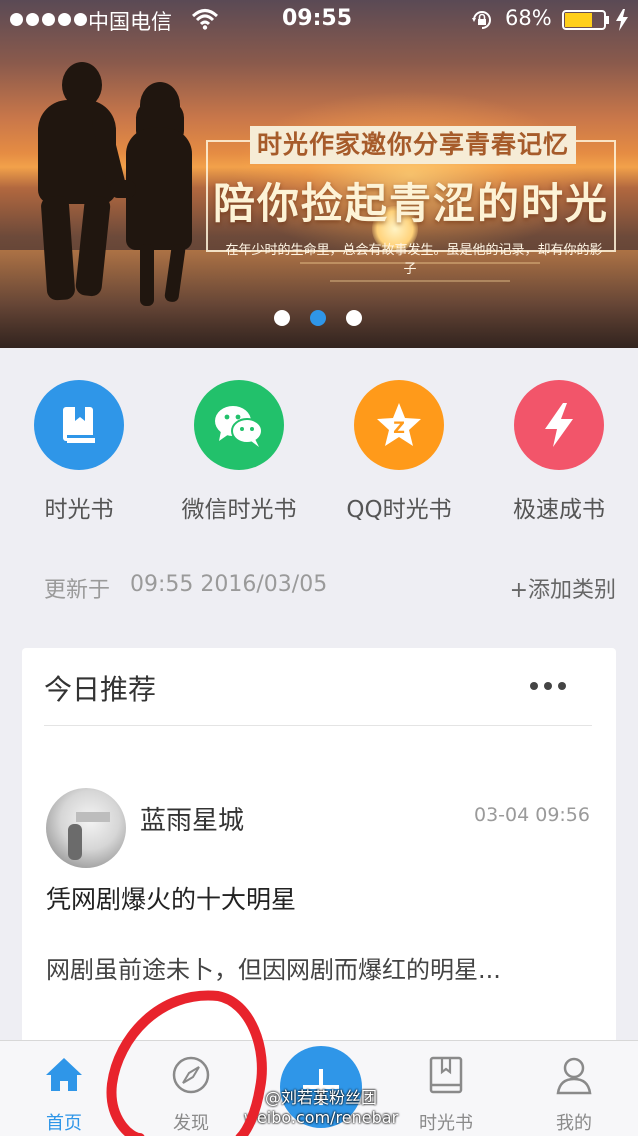  Describe the element at coordinates (171, 898) in the screenshot. I see `post-title: 凭网剧爆火的十大明星` at that location.